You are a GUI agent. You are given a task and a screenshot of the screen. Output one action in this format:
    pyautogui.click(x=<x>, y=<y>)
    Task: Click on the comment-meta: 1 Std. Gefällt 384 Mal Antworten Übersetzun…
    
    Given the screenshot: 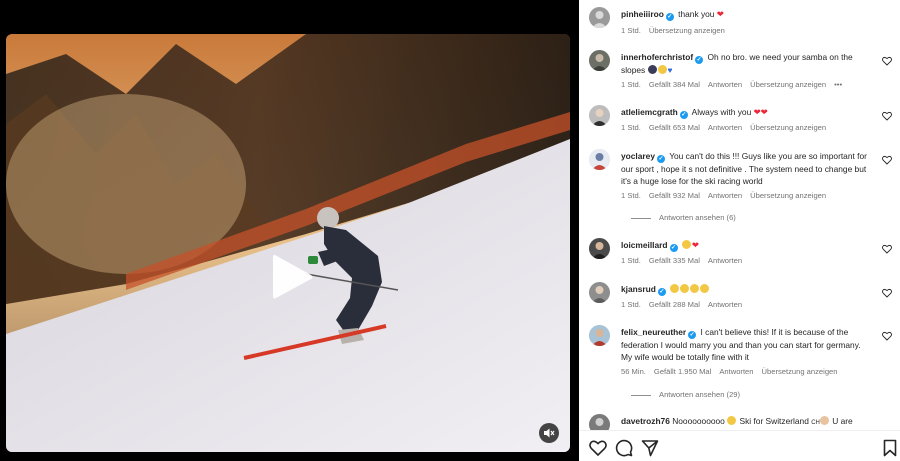 What is the action you would take?
    pyautogui.click(x=735, y=84)
    